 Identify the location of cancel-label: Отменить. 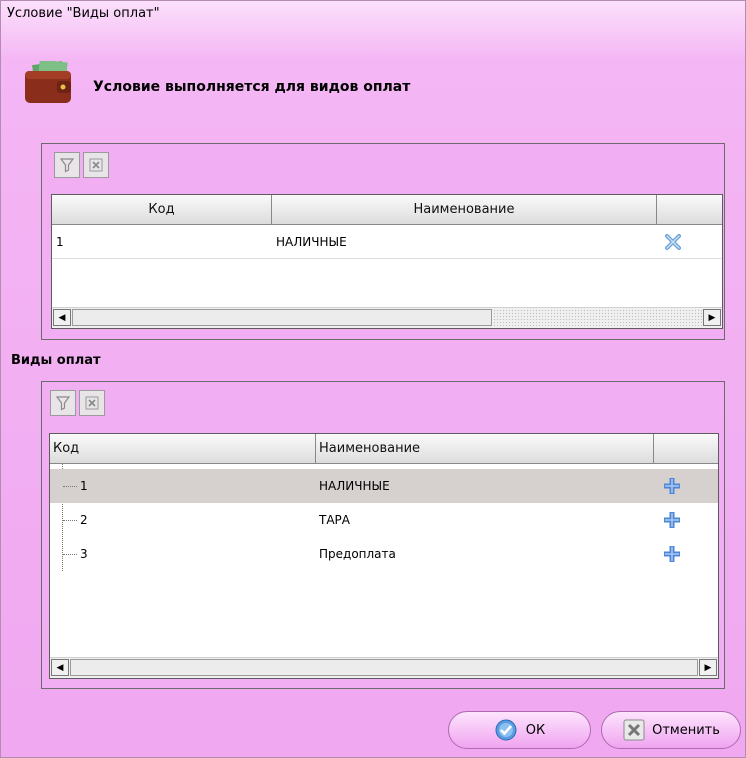
(686, 730).